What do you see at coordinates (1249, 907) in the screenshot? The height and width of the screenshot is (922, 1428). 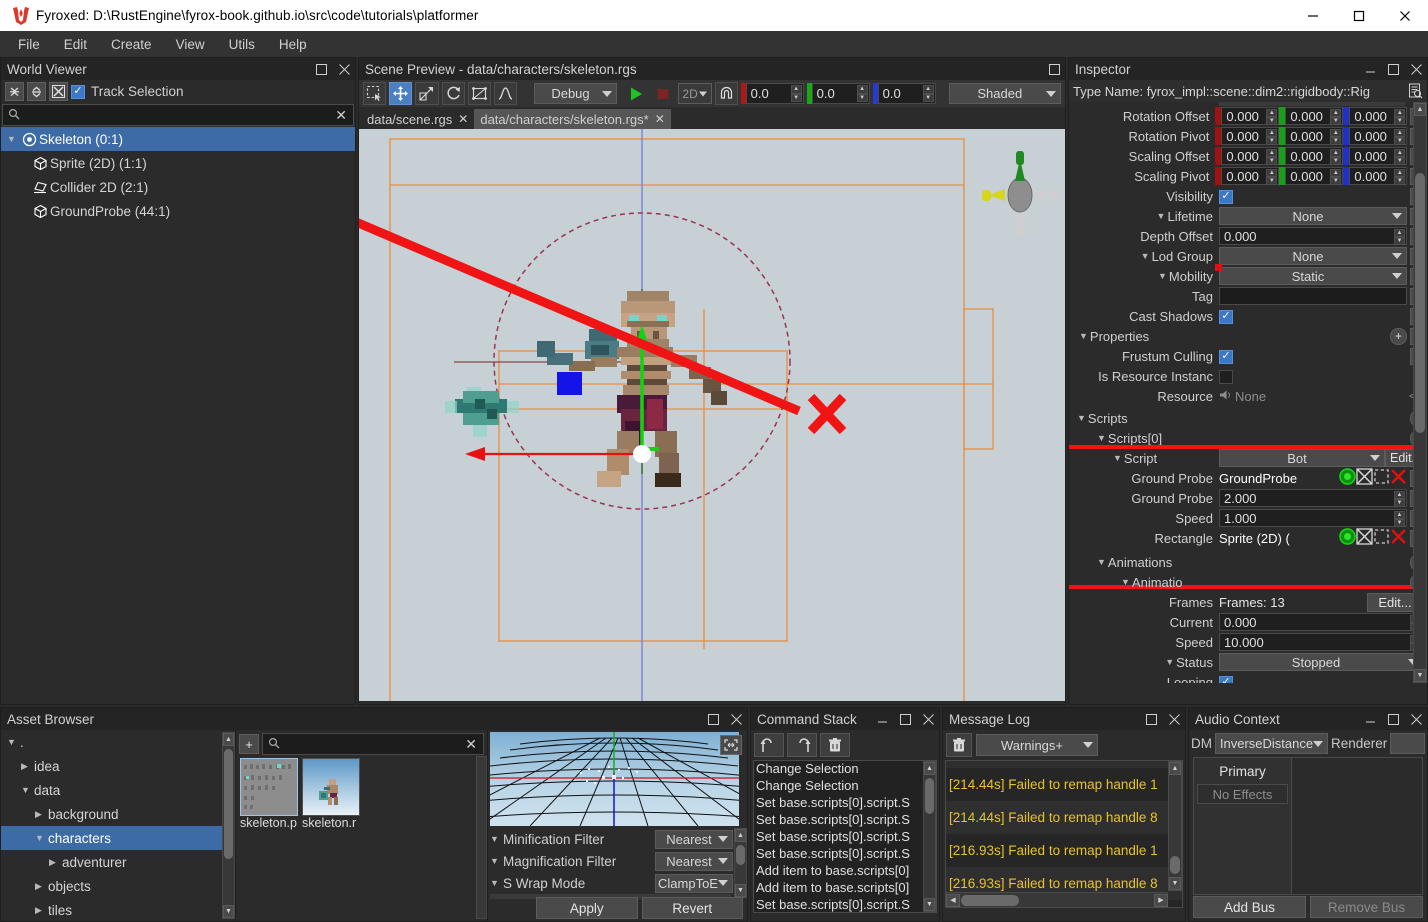 I see `add-bus-button: Add Bus` at bounding box center [1249, 907].